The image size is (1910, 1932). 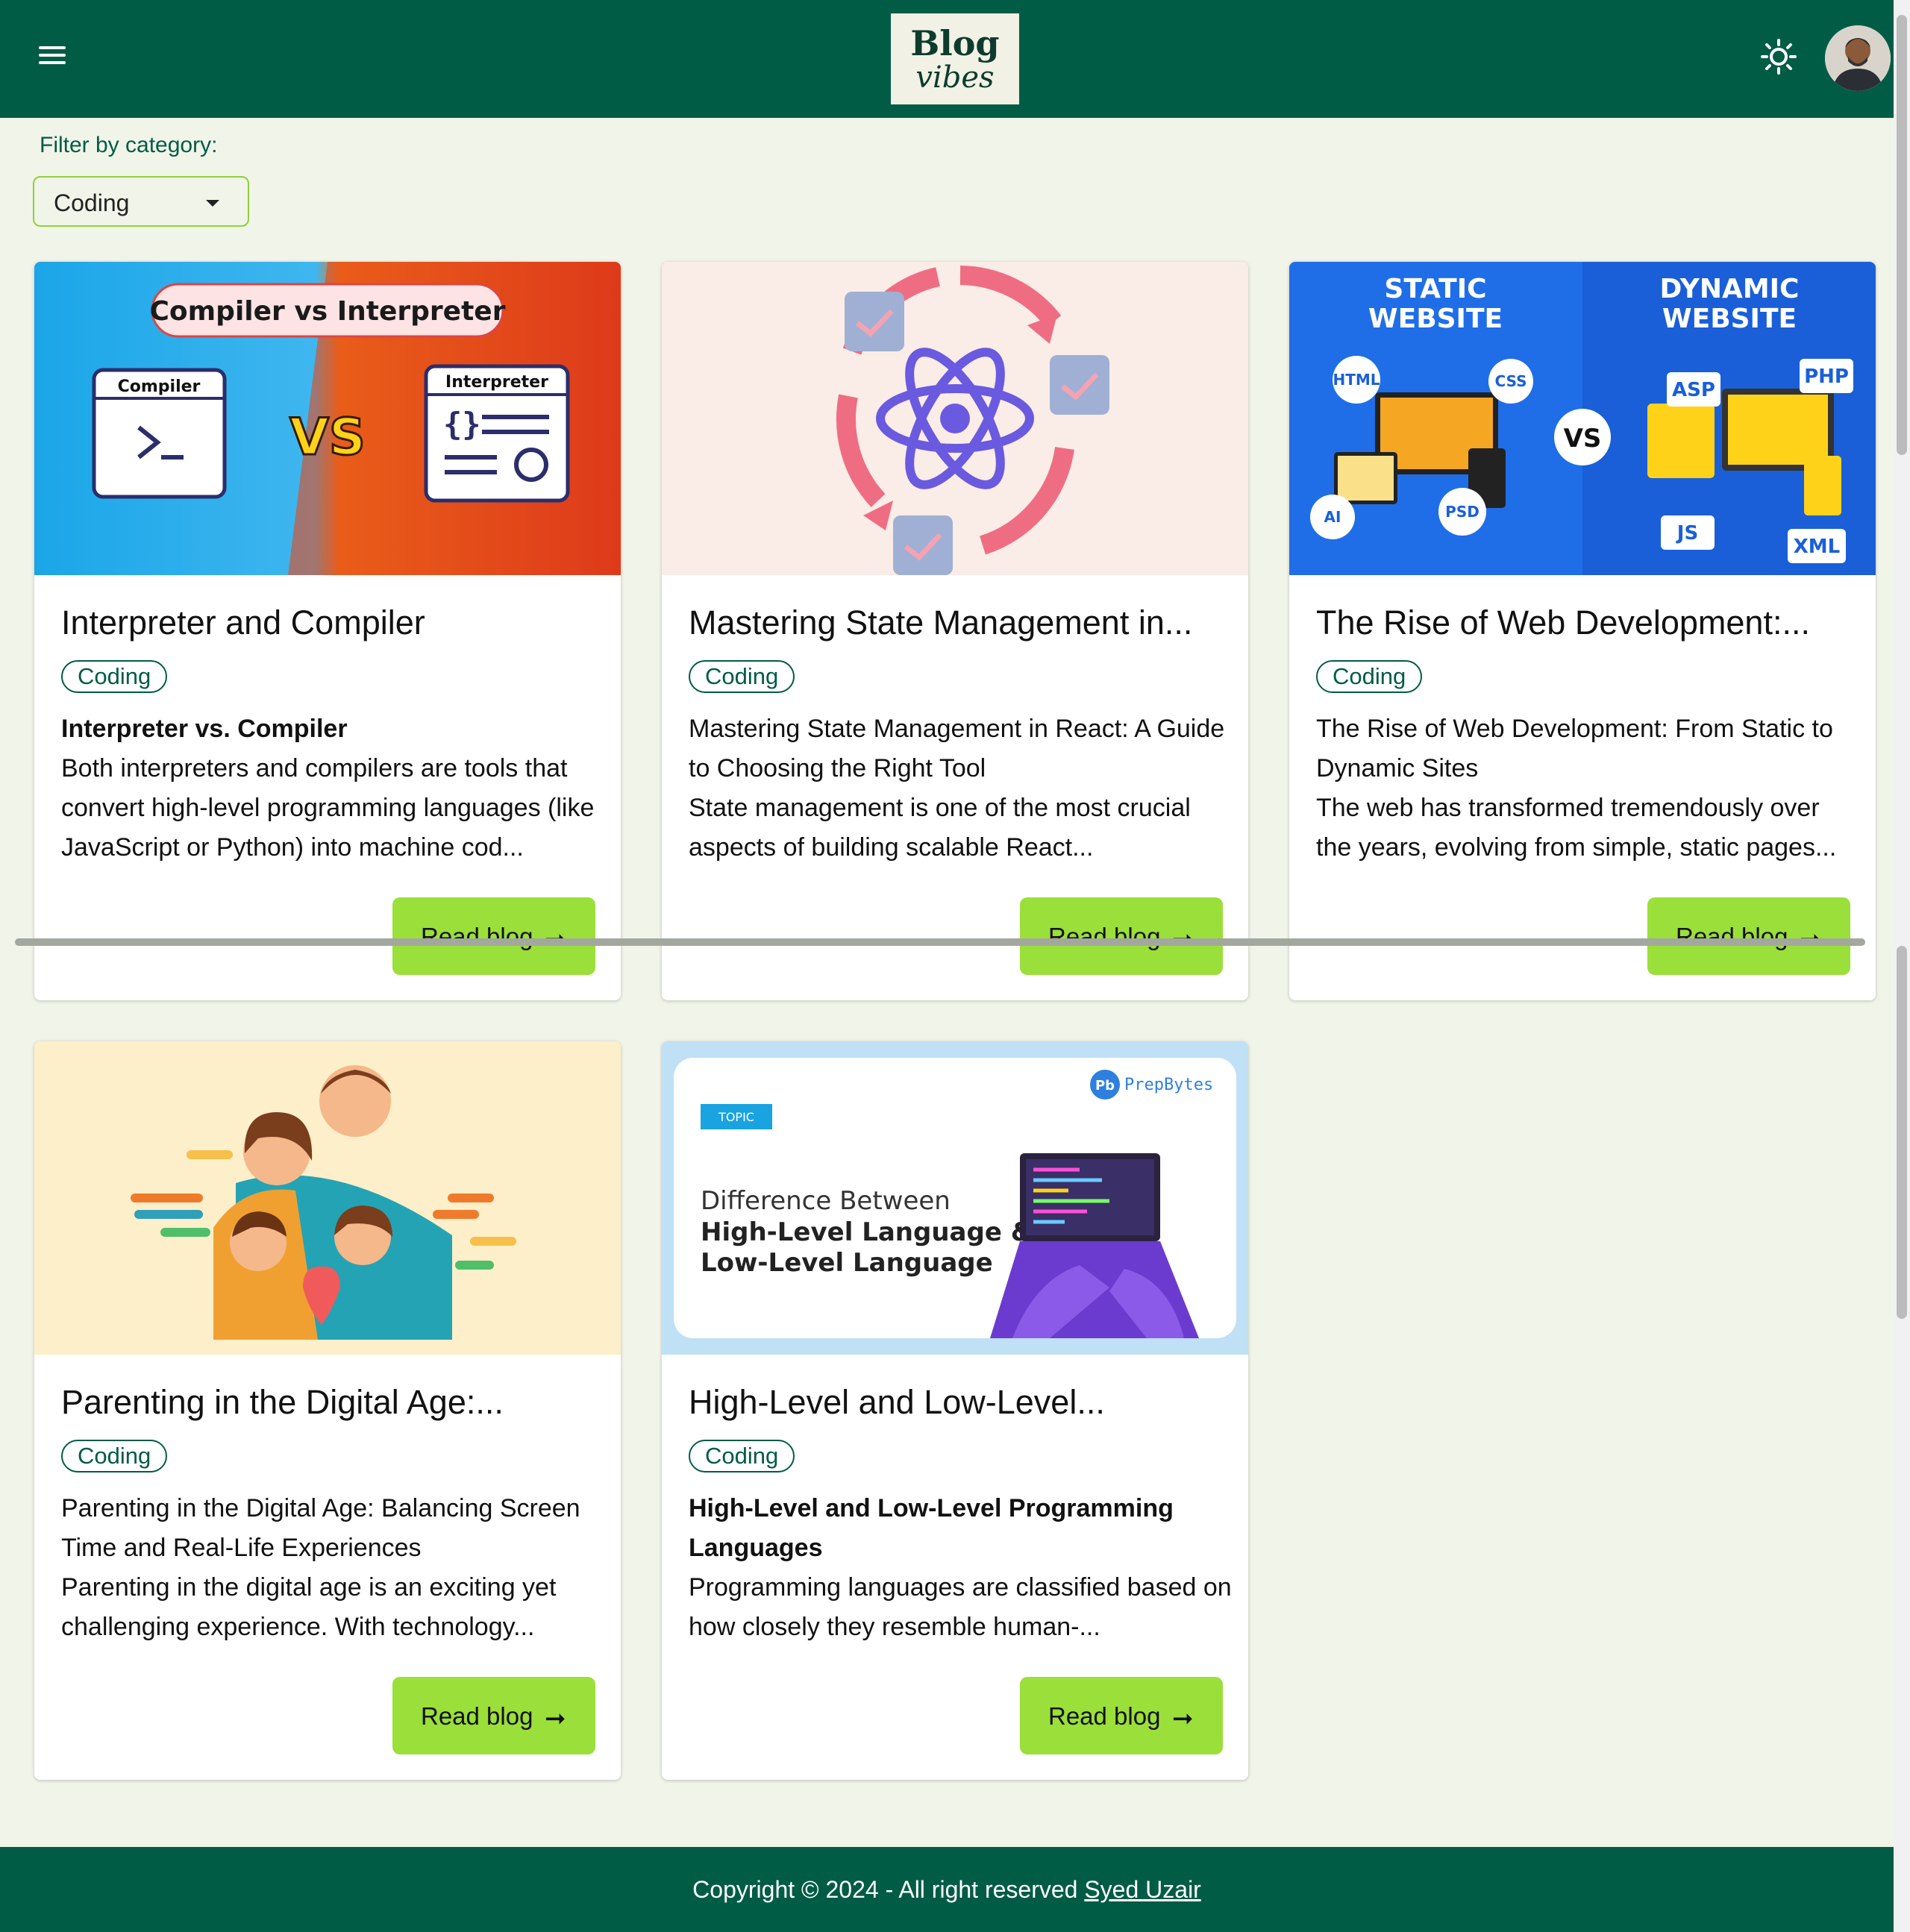 I want to click on author-link: Syed Uzair, so click(x=1143, y=1889).